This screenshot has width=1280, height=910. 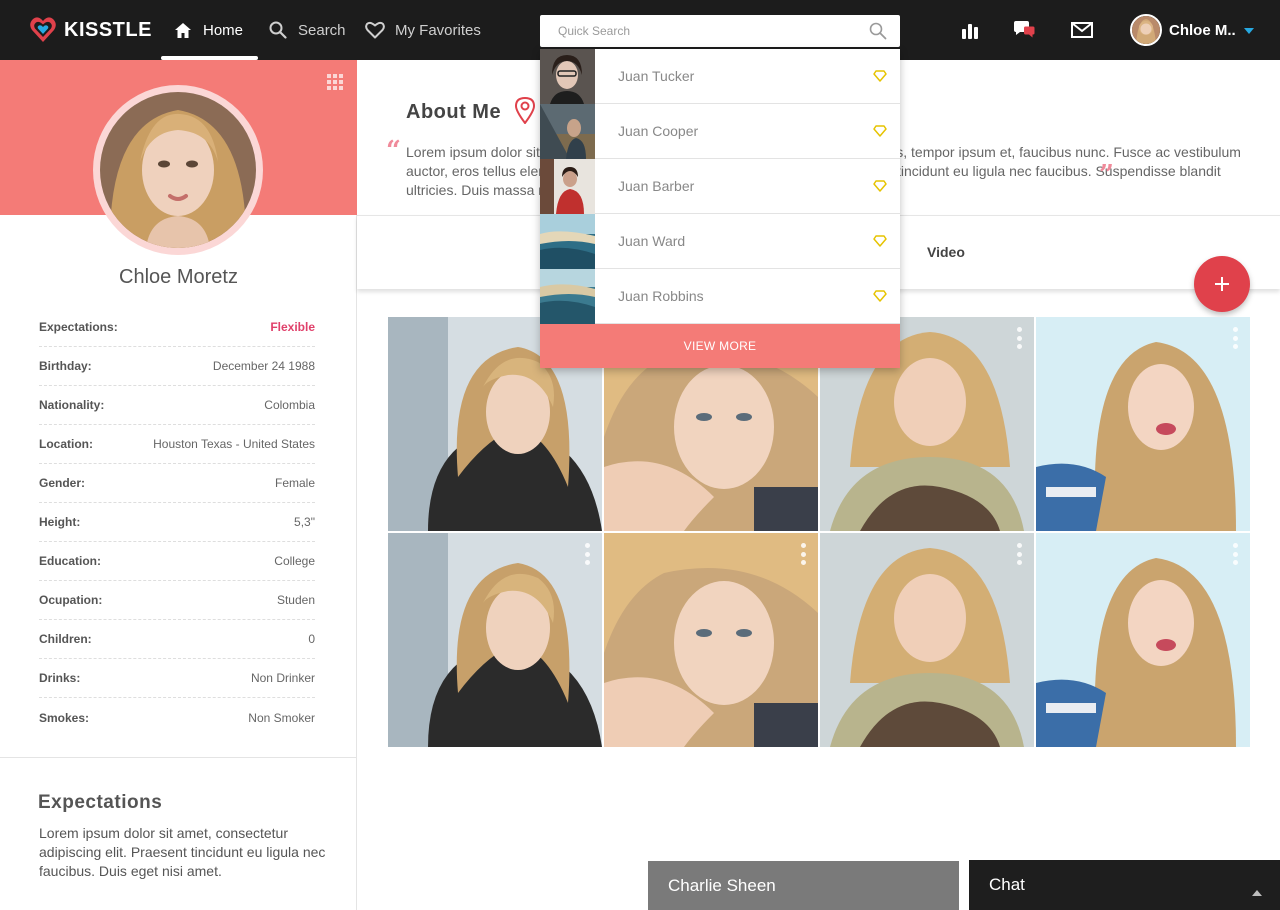 What do you see at coordinates (60, 522) in the screenshot?
I see `detail-label: Height:` at bounding box center [60, 522].